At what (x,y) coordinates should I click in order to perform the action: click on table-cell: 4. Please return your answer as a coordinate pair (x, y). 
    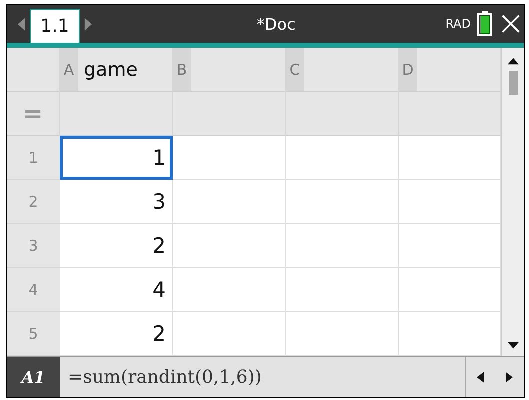
    Looking at the image, I should click on (116, 290).